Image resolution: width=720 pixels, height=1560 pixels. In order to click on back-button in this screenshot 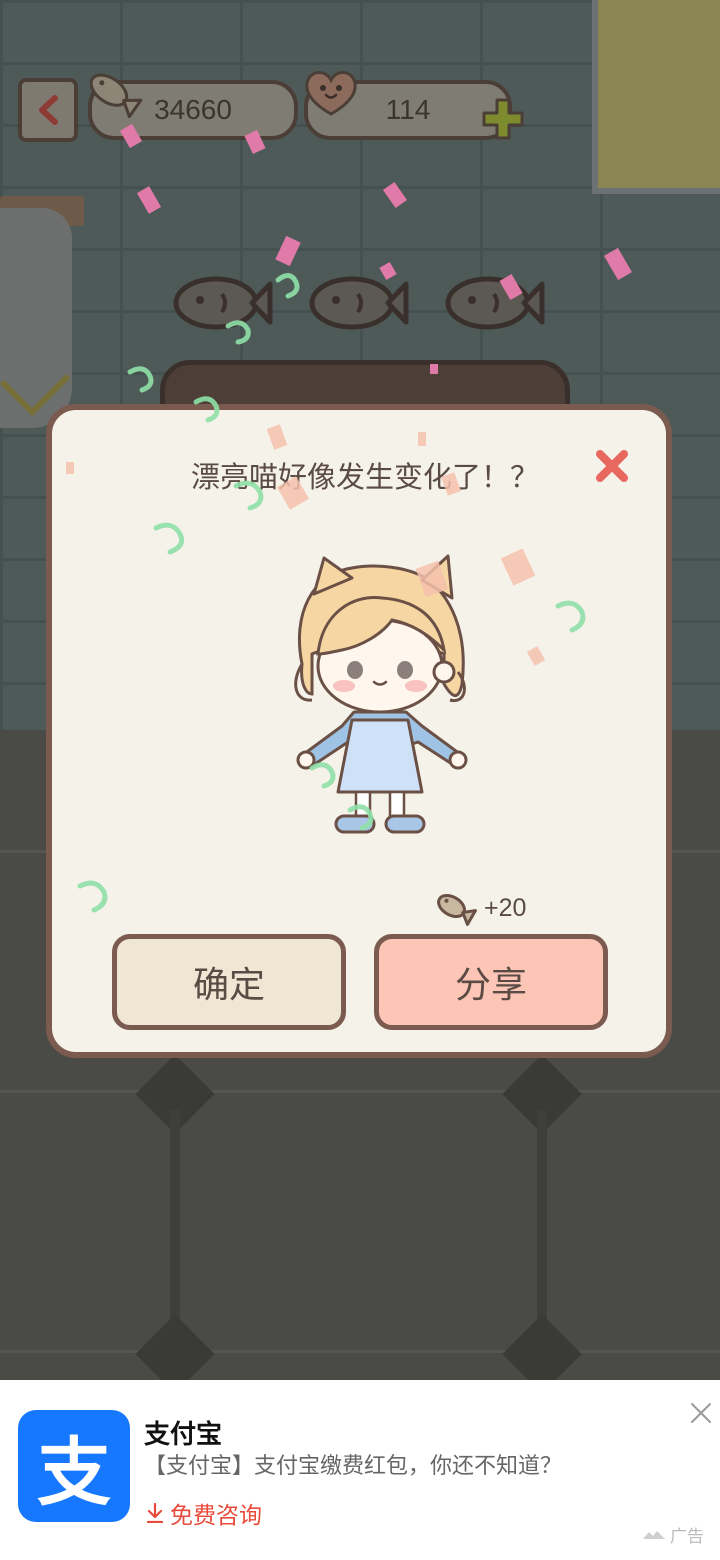, I will do `click(48, 110)`.